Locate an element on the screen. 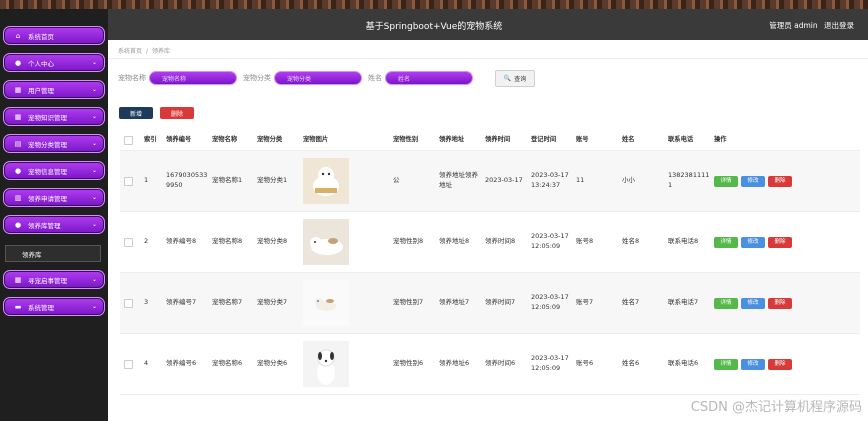 The height and width of the screenshot is (421, 868). column-header: 账号 is located at coordinates (582, 140).